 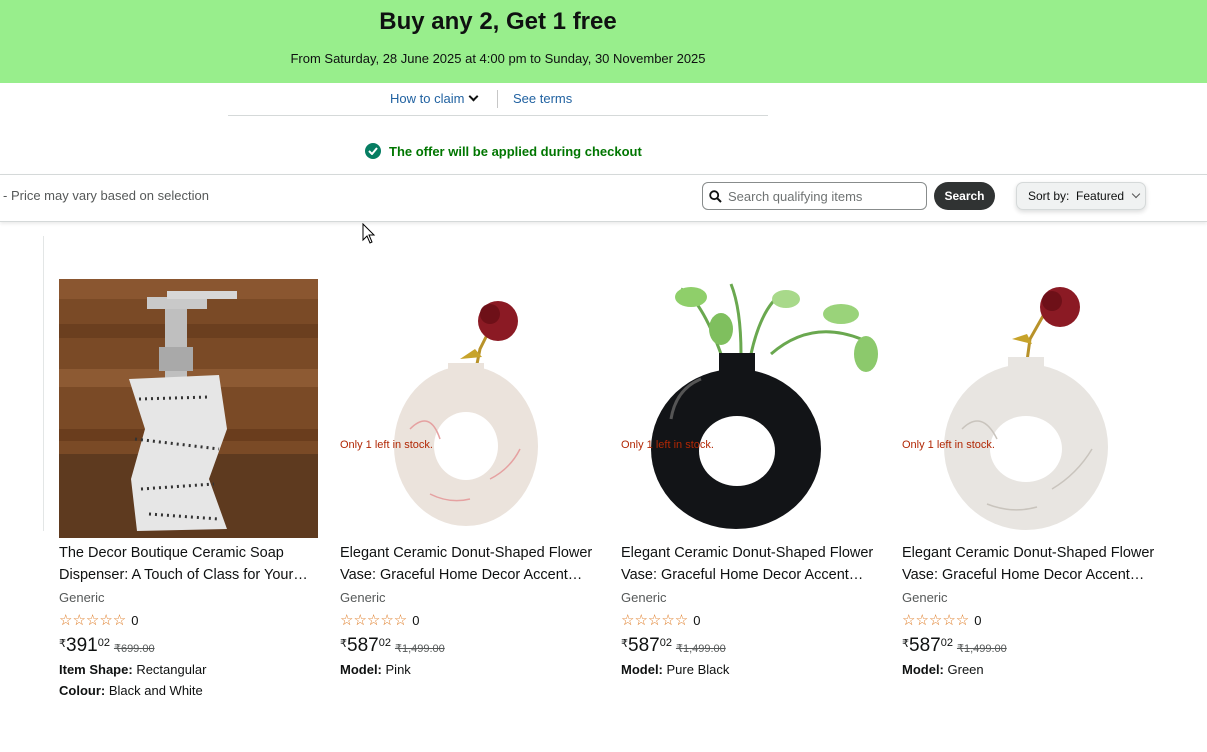 I want to click on attr-value: Black and White, so click(x=155, y=690).